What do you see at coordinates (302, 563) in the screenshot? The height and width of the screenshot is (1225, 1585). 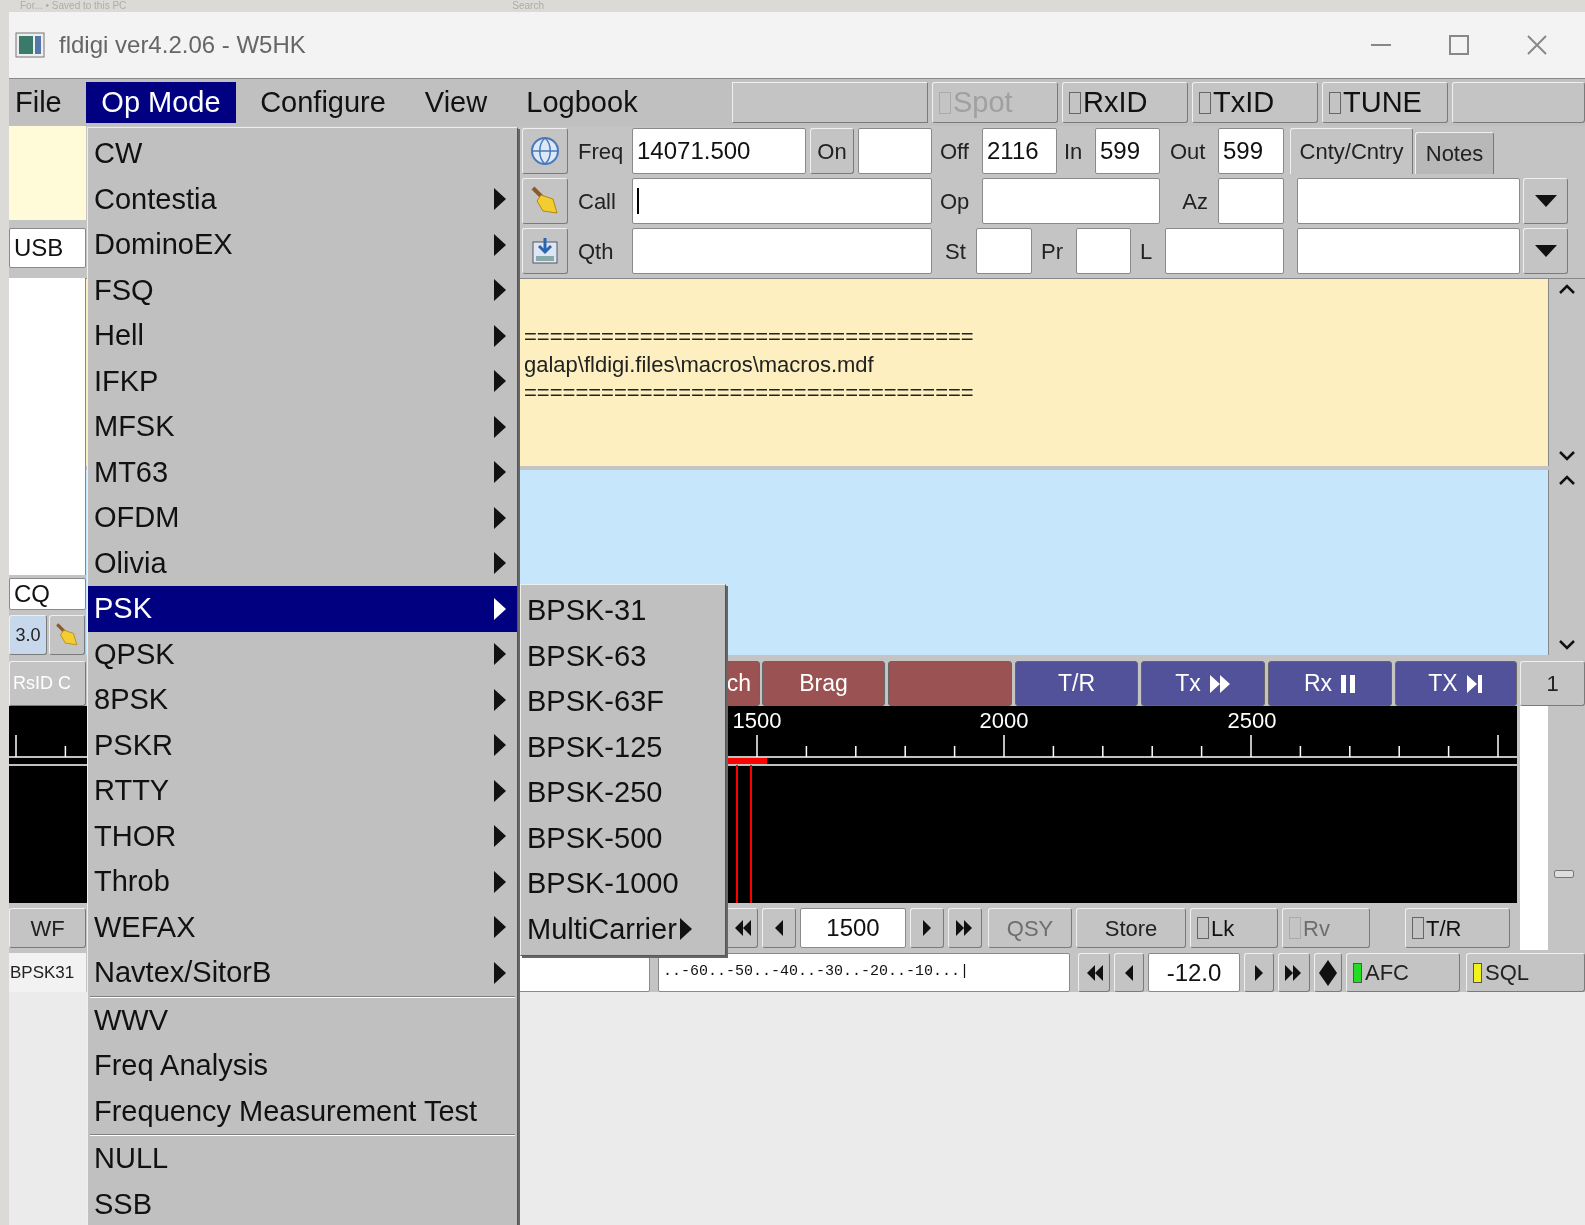 I see `menu-item: Olivia` at bounding box center [302, 563].